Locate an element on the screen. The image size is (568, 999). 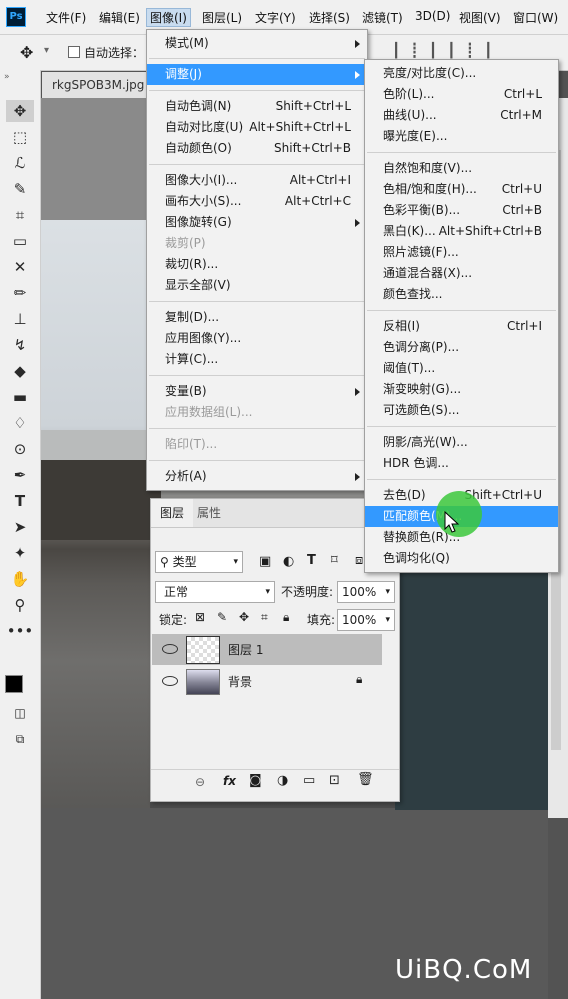
lock-pixels-icon: ✎ is located at coordinates (222, 617).